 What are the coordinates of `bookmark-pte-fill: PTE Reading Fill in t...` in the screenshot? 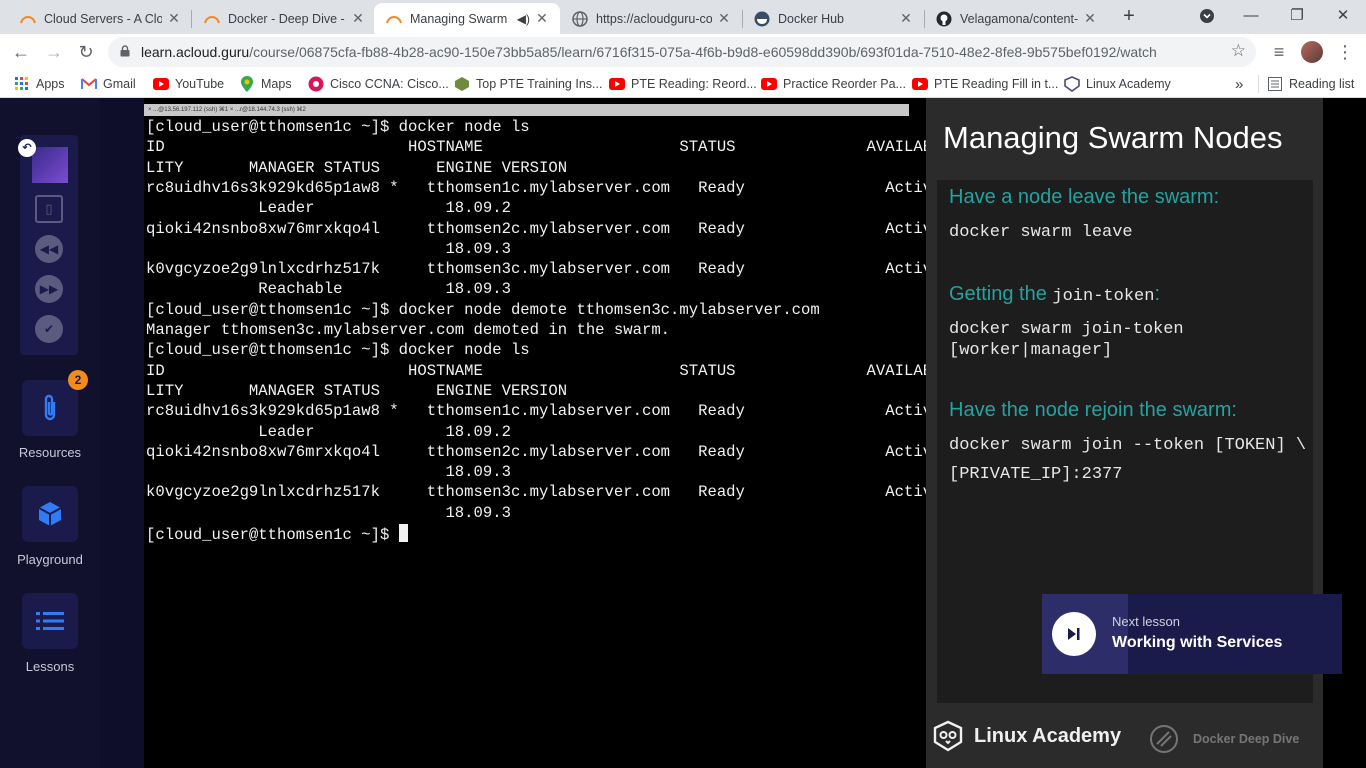 It's located at (985, 84).